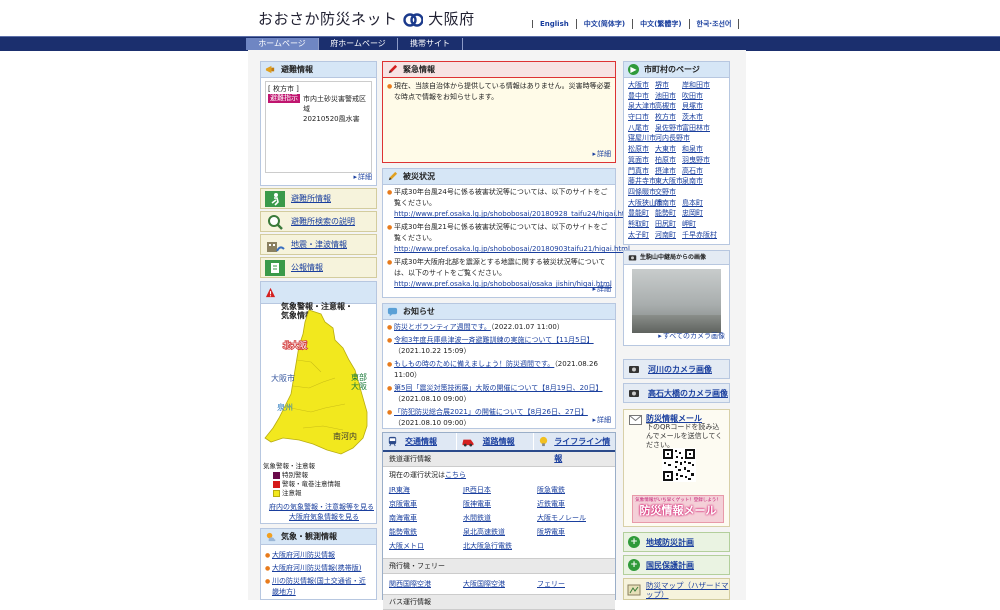  I want to click on evacuation-more-link: 詳細, so click(362, 177).